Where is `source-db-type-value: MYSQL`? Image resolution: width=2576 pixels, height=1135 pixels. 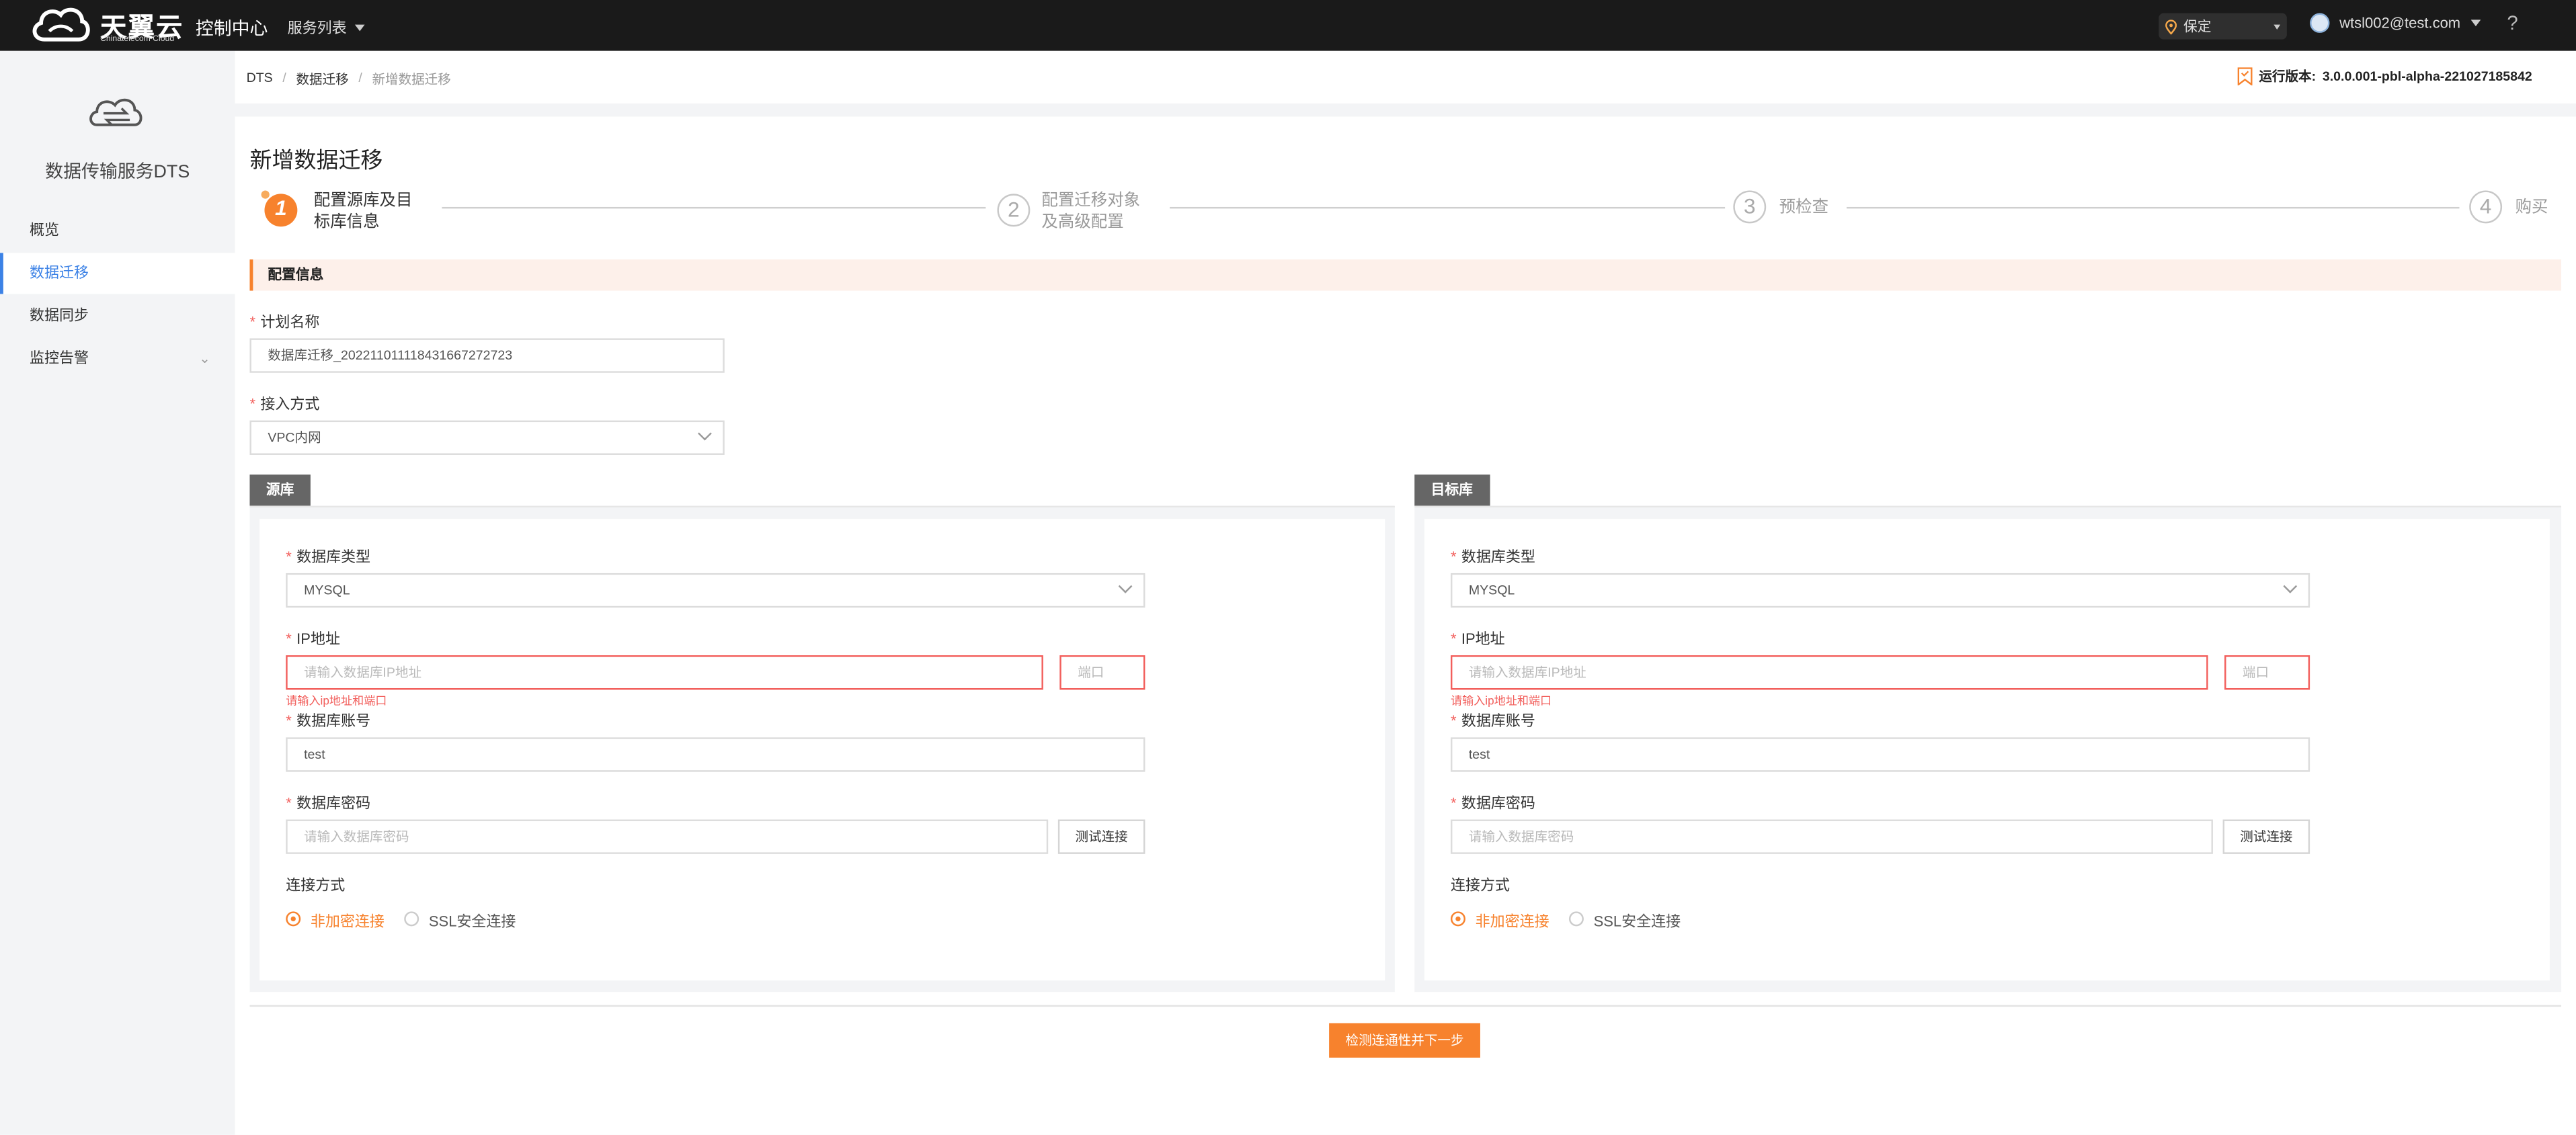
source-db-type-value: MYSQL is located at coordinates (327, 590).